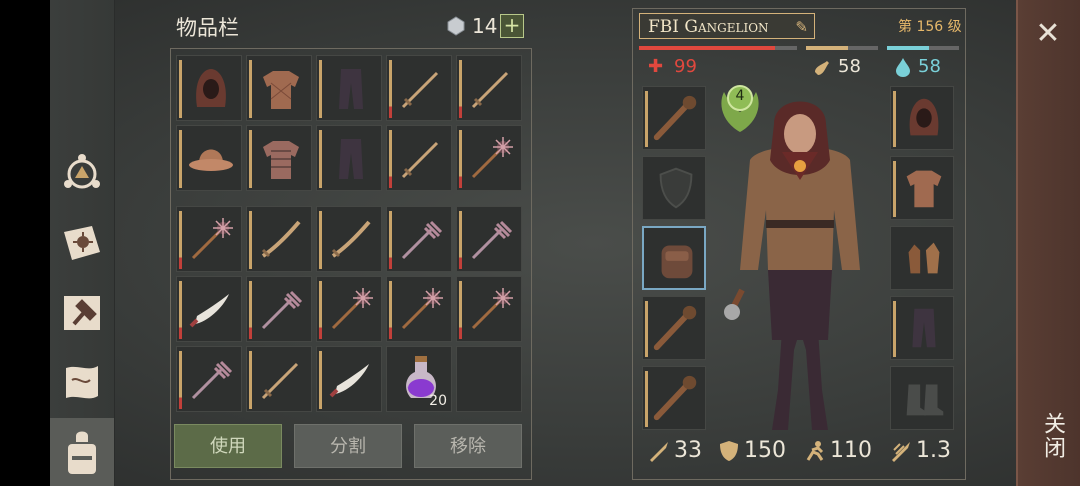  Describe the element at coordinates (718, 48) in the screenshot. I see `health-bar` at that location.